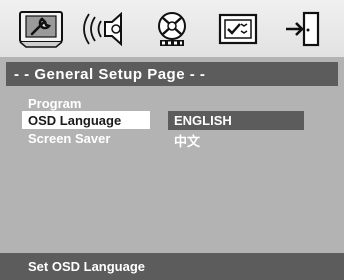 This screenshot has width=344, height=280. I want to click on tab-general-setup, so click(41, 29).